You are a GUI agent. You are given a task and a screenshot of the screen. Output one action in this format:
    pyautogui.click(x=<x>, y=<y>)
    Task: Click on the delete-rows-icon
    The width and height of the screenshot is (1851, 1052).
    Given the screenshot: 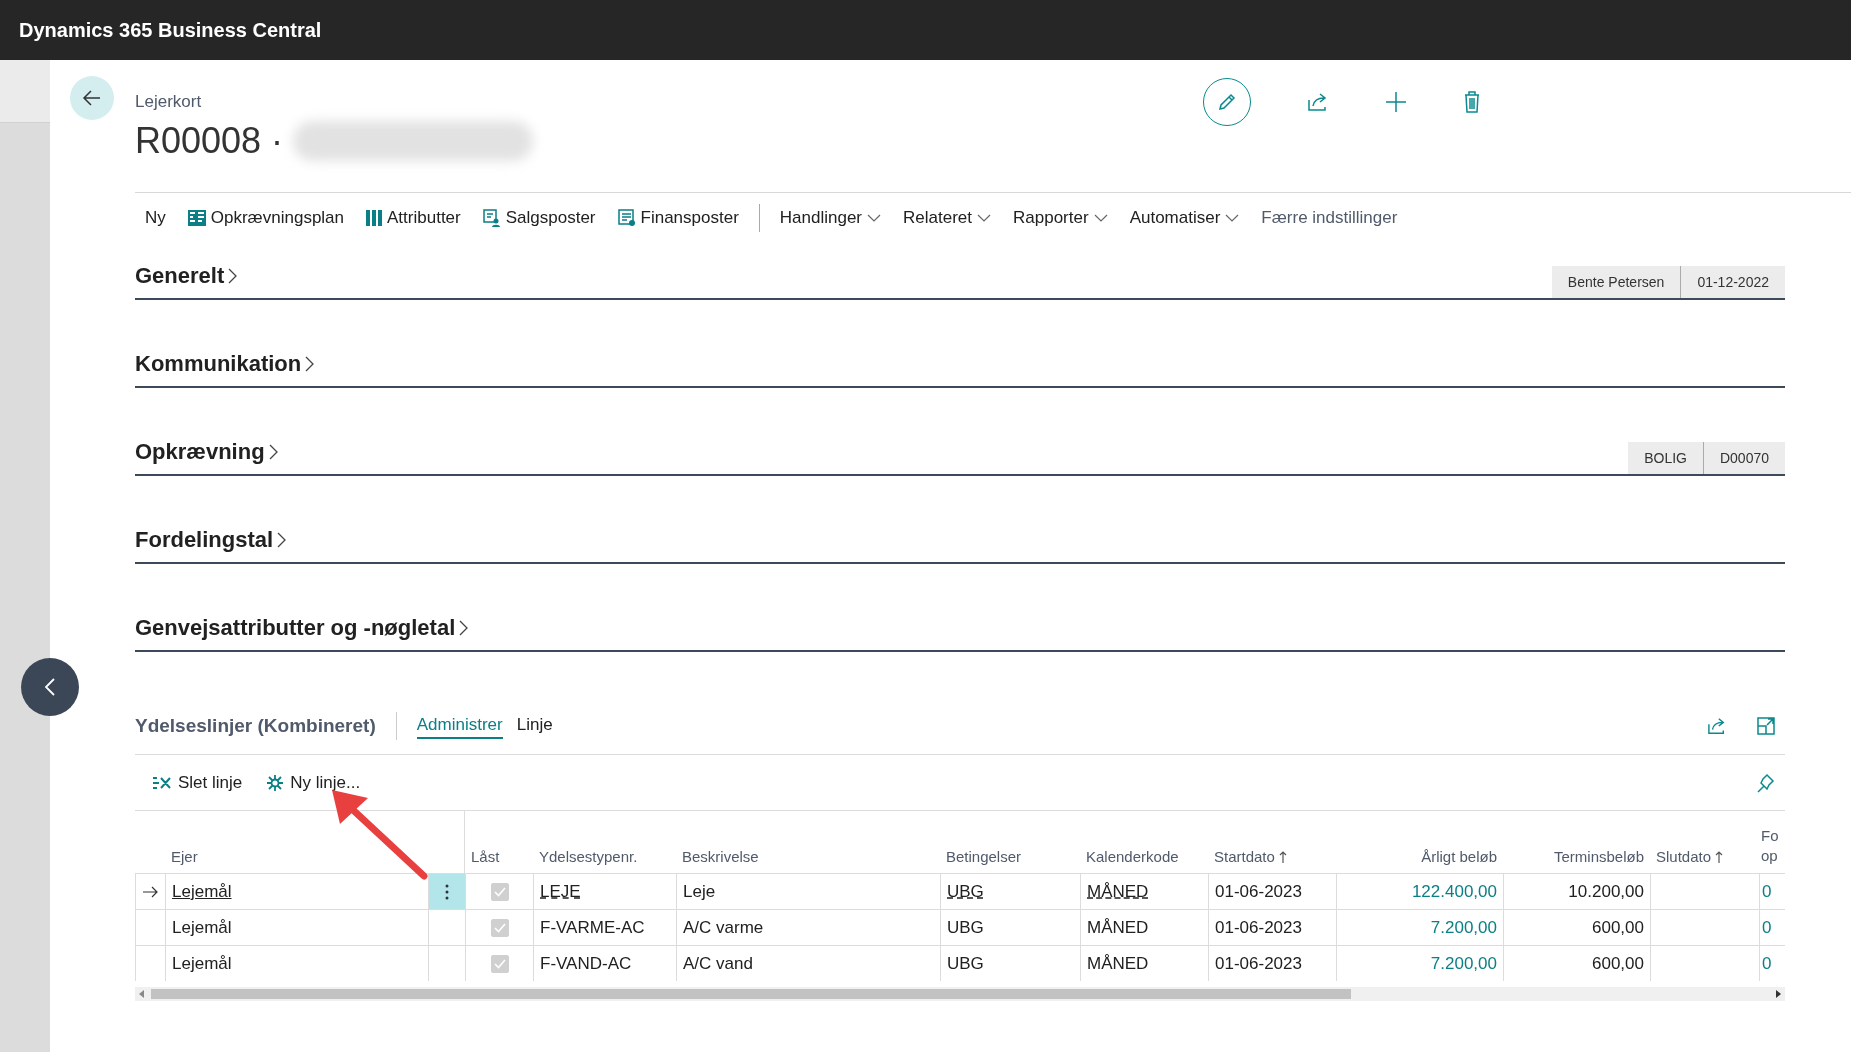 What is the action you would take?
    pyautogui.click(x=162, y=782)
    